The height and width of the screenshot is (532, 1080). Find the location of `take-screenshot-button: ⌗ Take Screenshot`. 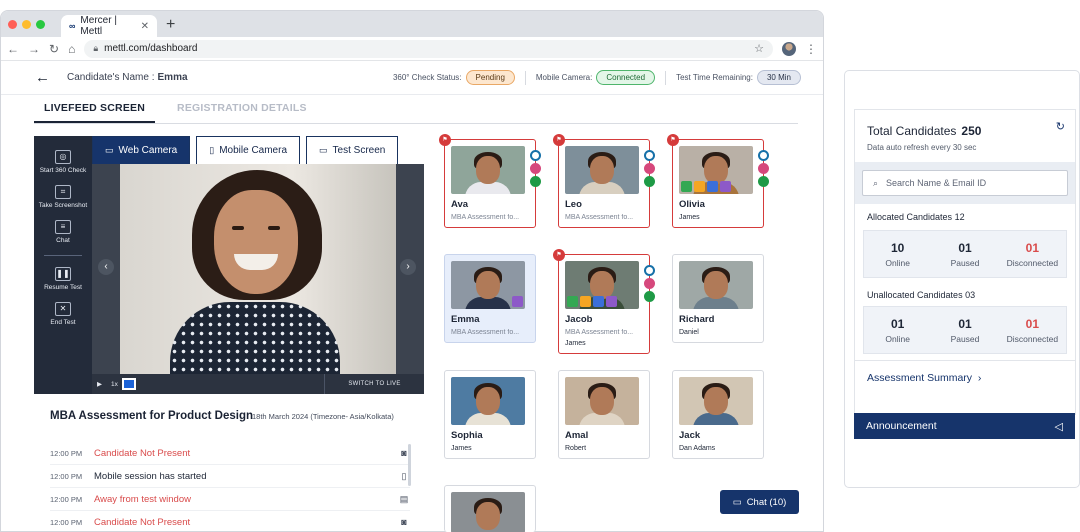

take-screenshot-button: ⌗ Take Screenshot is located at coordinates (63, 197).